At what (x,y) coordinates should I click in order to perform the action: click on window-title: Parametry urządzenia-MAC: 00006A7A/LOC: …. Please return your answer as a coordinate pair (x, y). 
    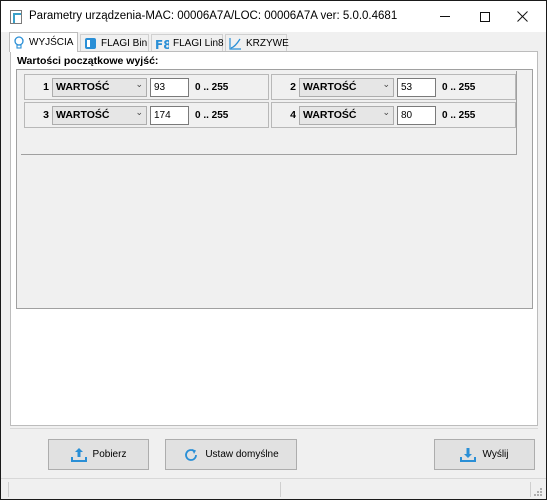
    Looking at the image, I should click on (213, 16).